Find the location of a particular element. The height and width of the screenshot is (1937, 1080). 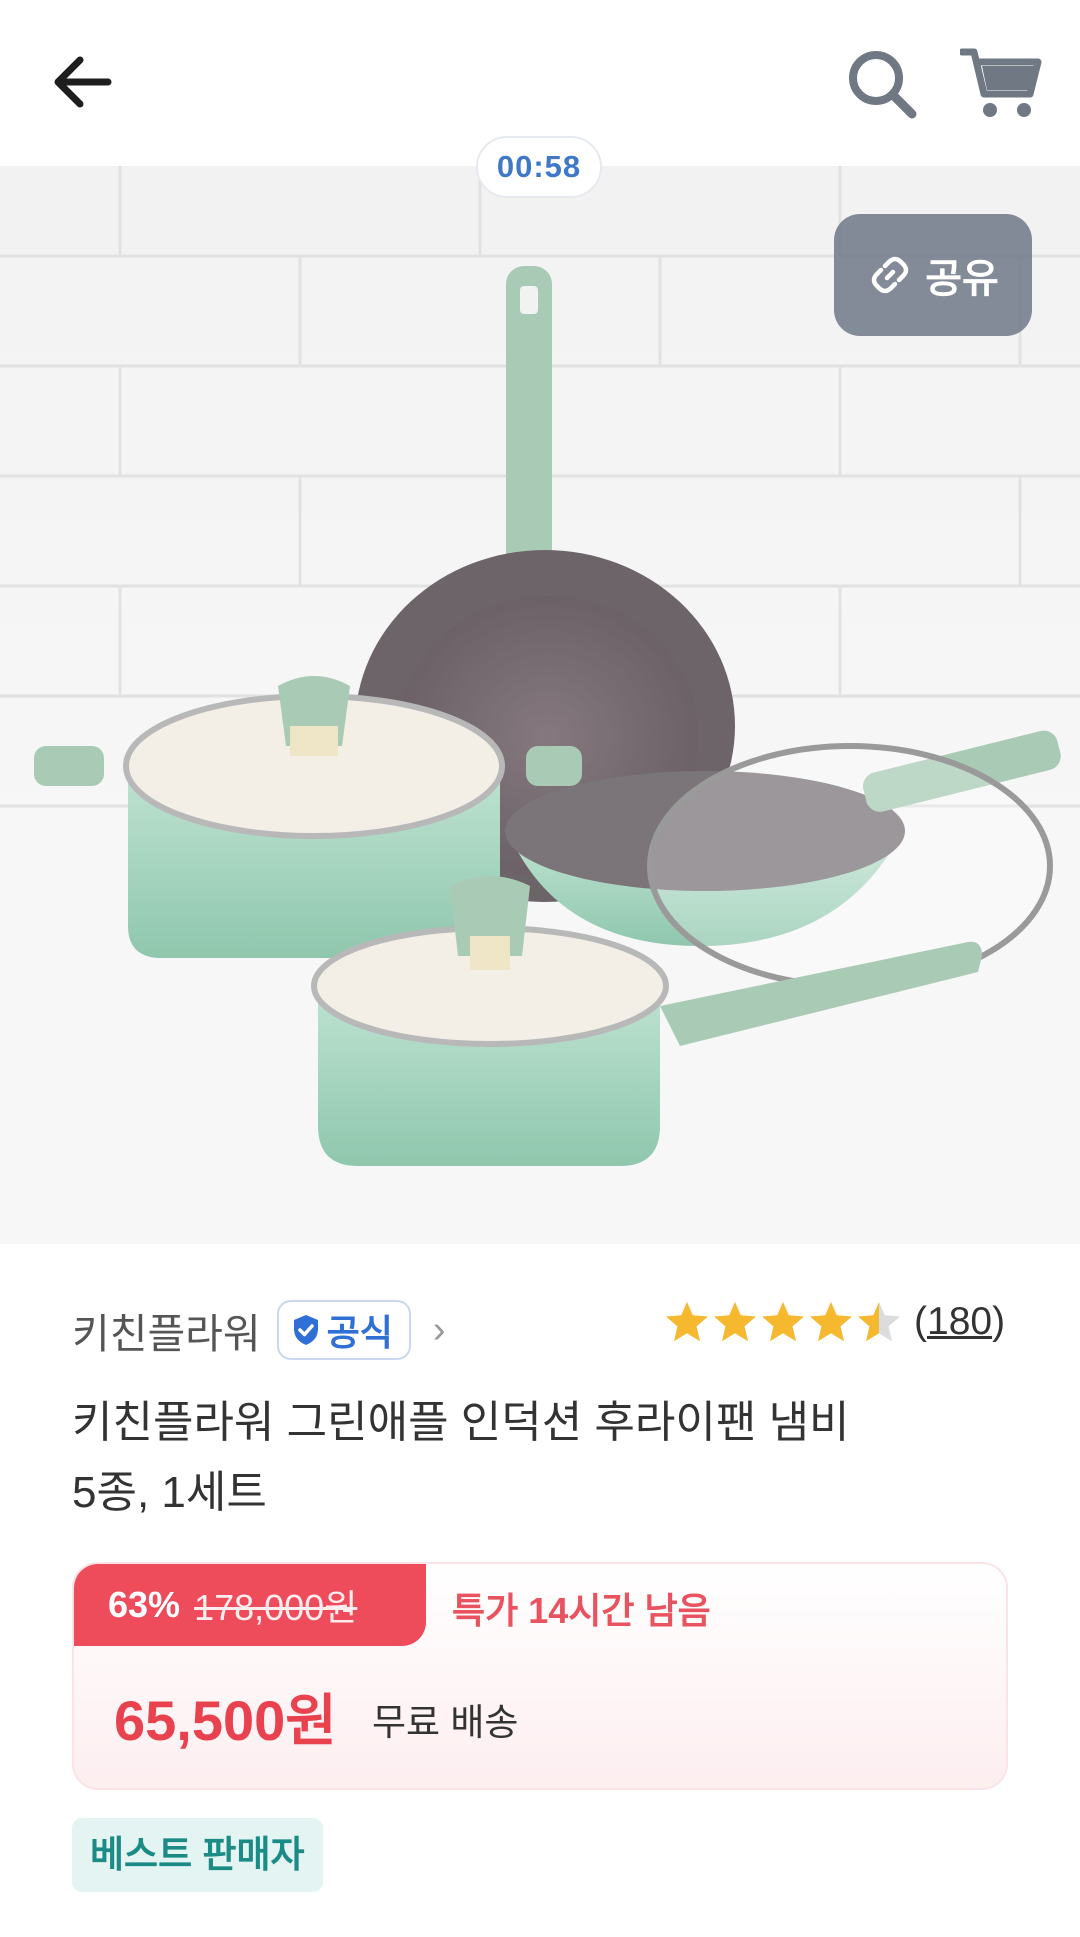

rating: (180) is located at coordinates (834, 1322).